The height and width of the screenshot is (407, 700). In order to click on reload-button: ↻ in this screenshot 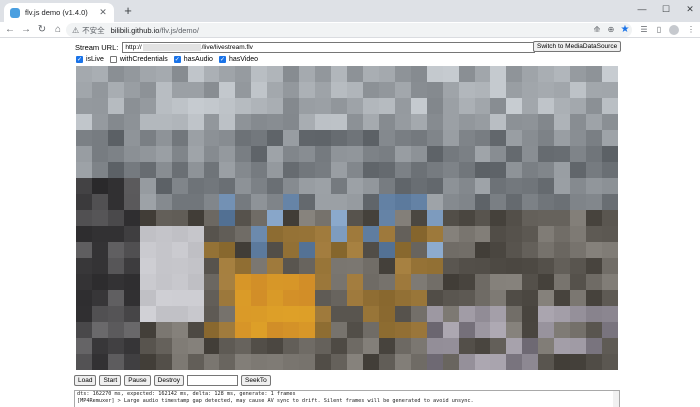, I will do `click(42, 30)`.